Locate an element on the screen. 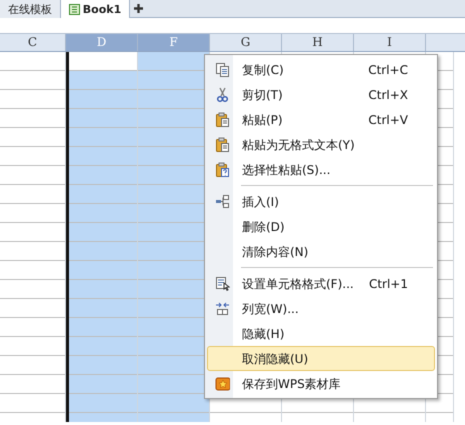 This screenshot has width=465, height=425. menu-item: 粘贴为无格式文本(Y) is located at coordinates (321, 144).